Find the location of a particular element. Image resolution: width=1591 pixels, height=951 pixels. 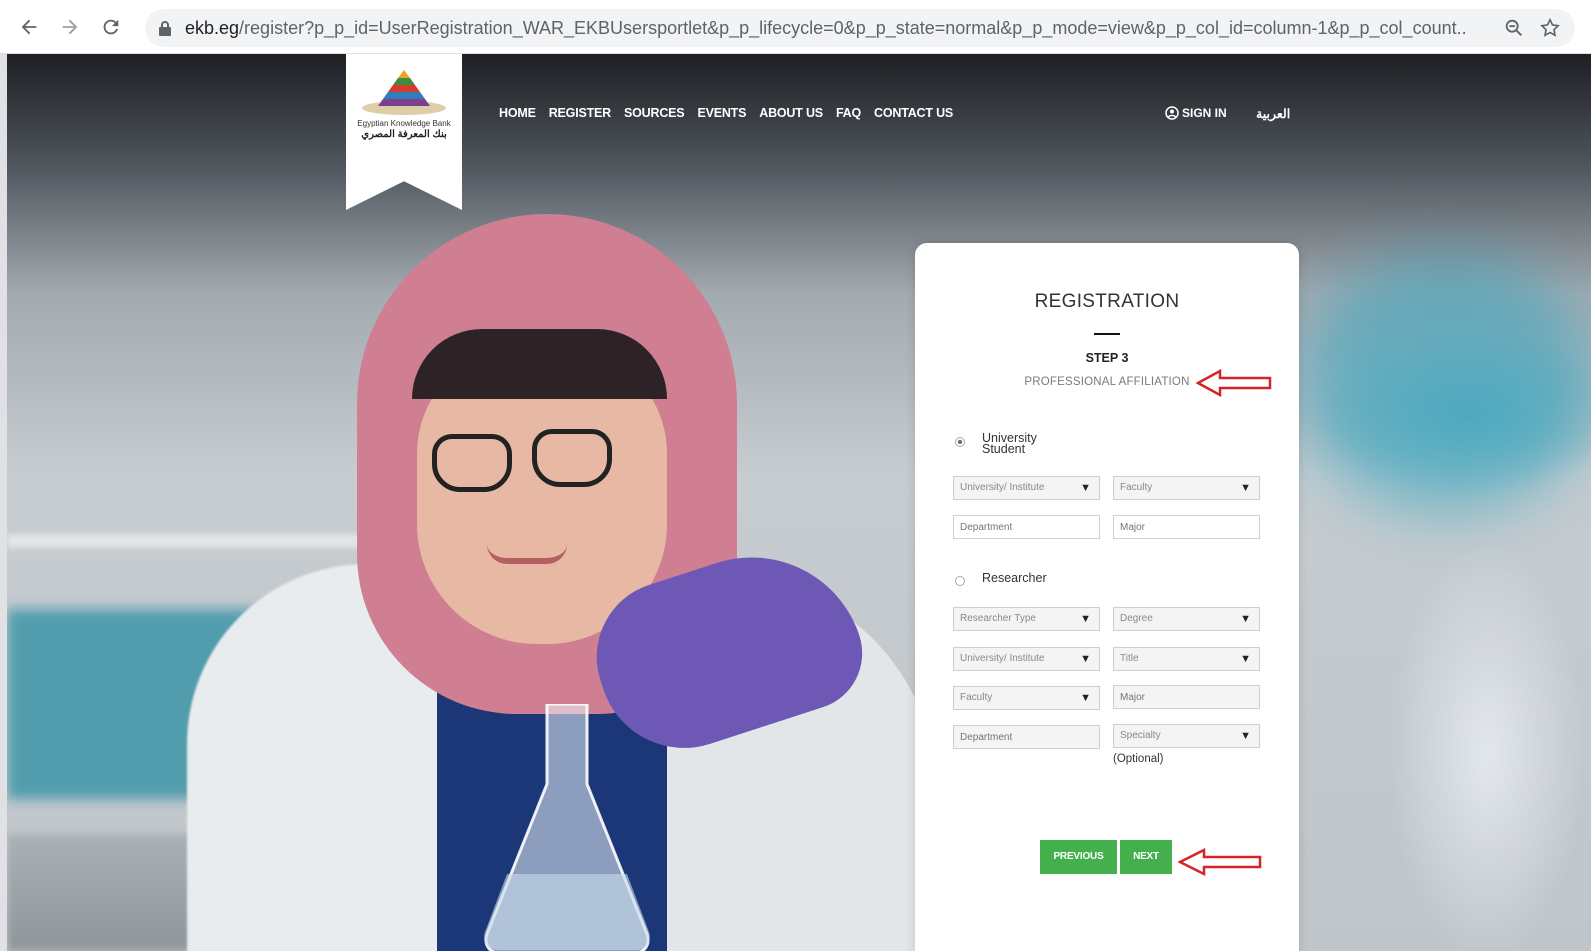

researcher-degree-select: Degree ▼ is located at coordinates (1186, 619).